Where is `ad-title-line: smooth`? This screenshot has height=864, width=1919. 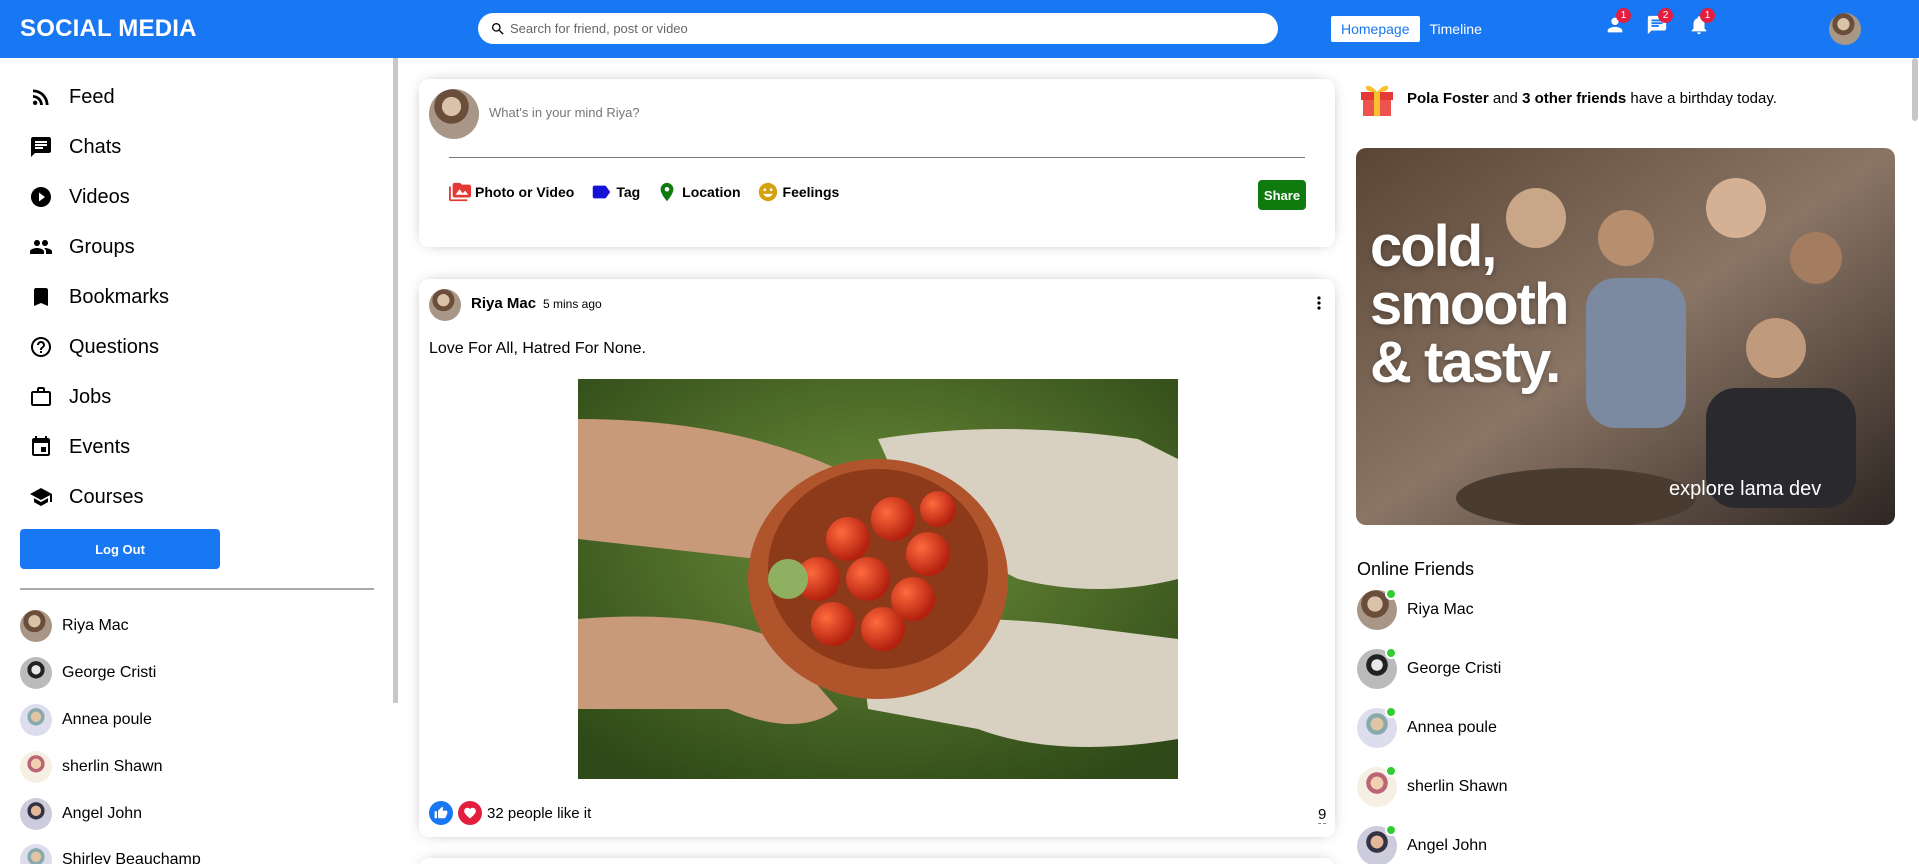
ad-title-line: smooth is located at coordinates (1469, 304).